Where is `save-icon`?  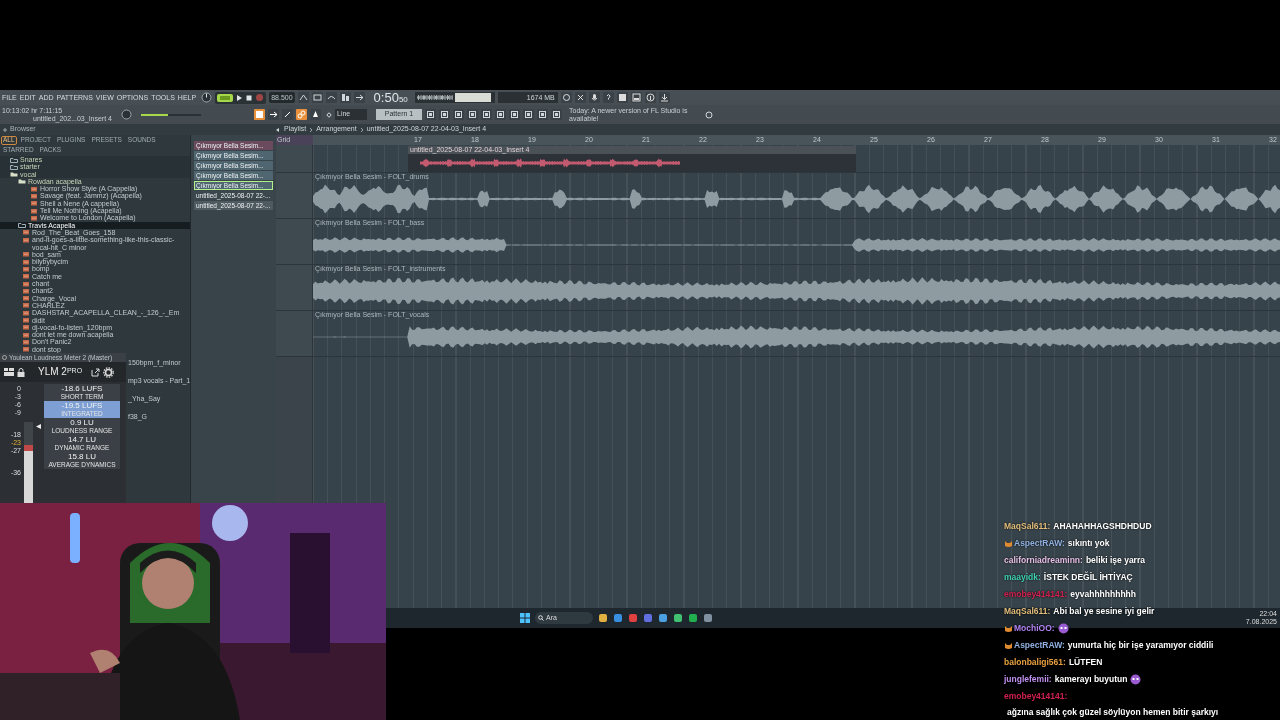 save-icon is located at coordinates (636, 97).